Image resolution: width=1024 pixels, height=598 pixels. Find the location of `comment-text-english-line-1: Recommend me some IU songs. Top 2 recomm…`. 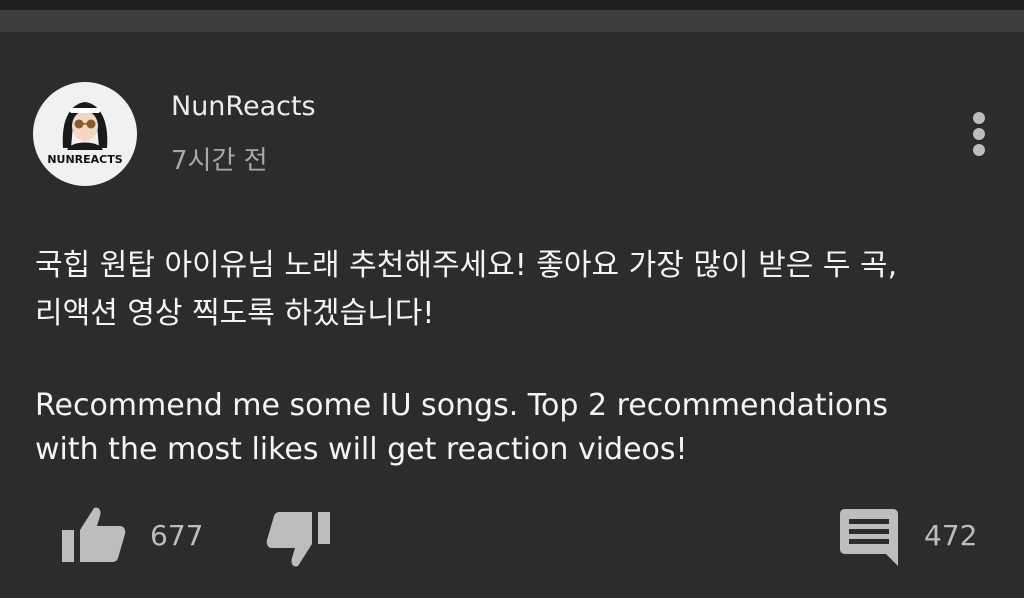

comment-text-english-line-1: Recommend me some IU songs. Top 2 recomm… is located at coordinates (462, 405).